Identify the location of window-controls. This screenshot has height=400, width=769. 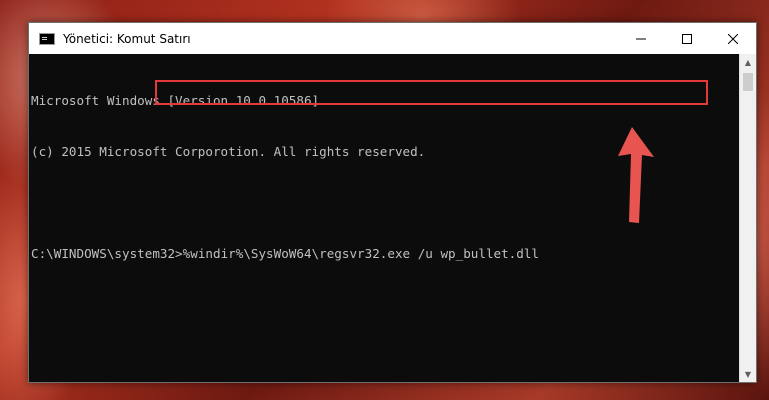
(687, 38).